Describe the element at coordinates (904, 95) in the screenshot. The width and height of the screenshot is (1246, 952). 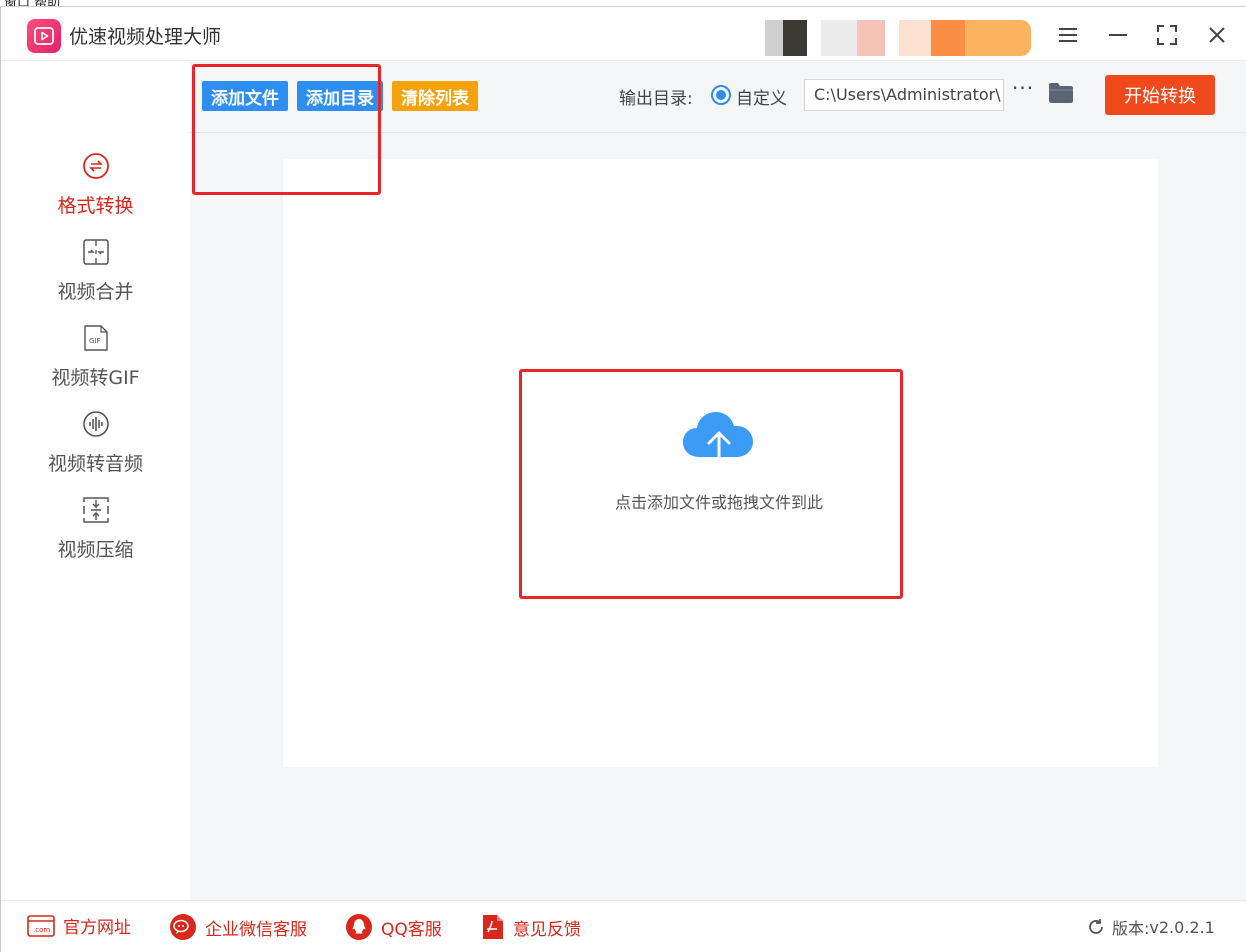
I see `output-path-input: C:\Users\Administrator\` at that location.